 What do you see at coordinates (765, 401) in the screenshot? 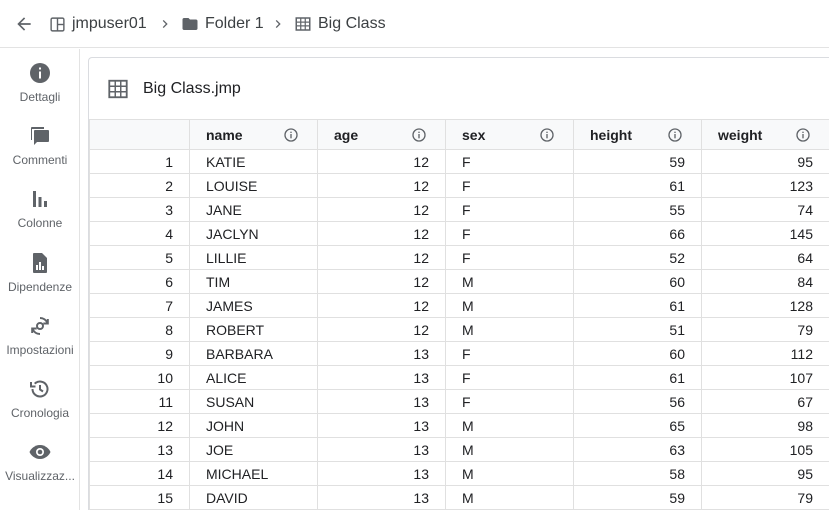
I see `cell-weight: 67` at bounding box center [765, 401].